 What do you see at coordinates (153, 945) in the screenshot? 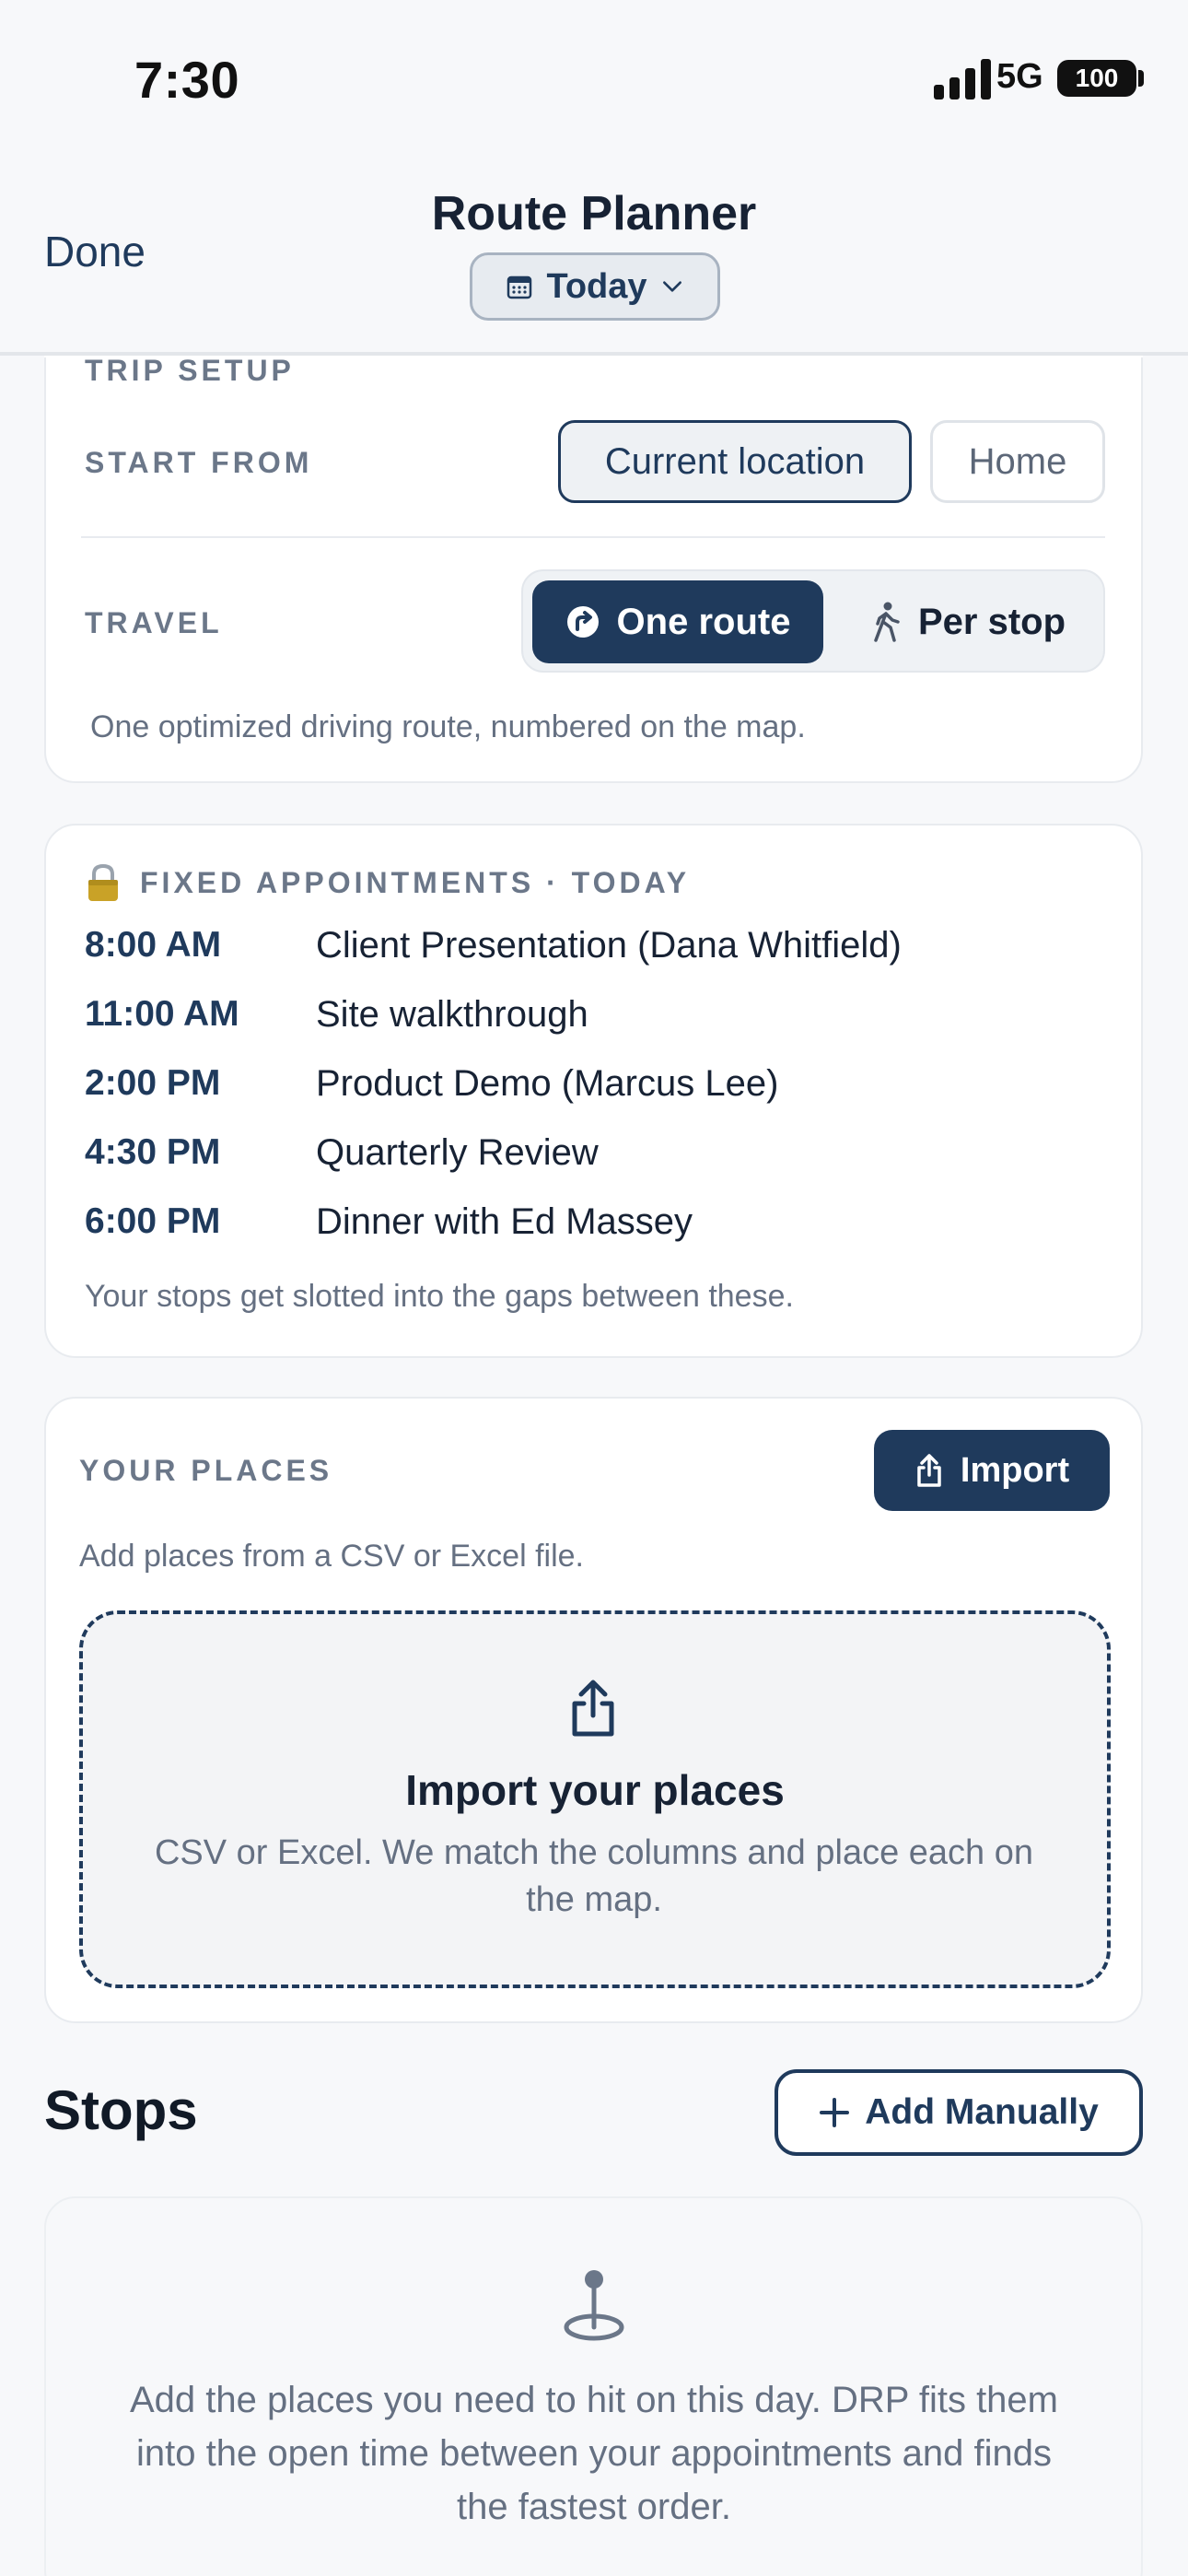
I see `appointment-time: 8:00 AM` at bounding box center [153, 945].